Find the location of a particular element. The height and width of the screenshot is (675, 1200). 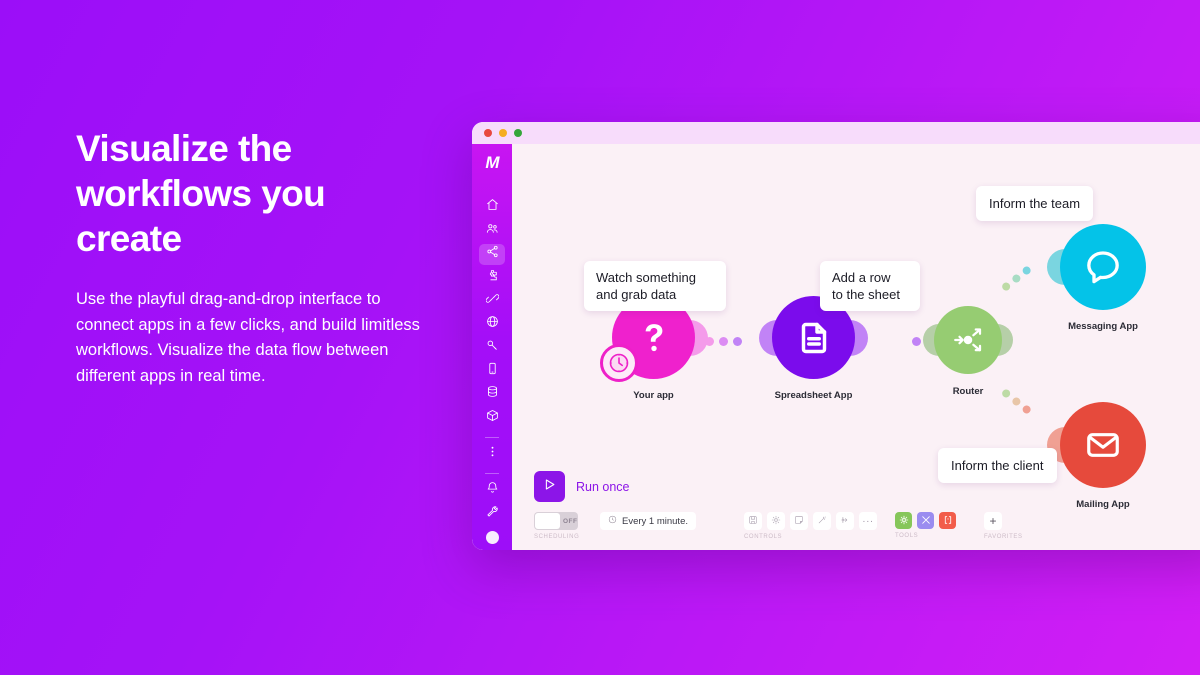

connections-icon is located at coordinates (492, 301).